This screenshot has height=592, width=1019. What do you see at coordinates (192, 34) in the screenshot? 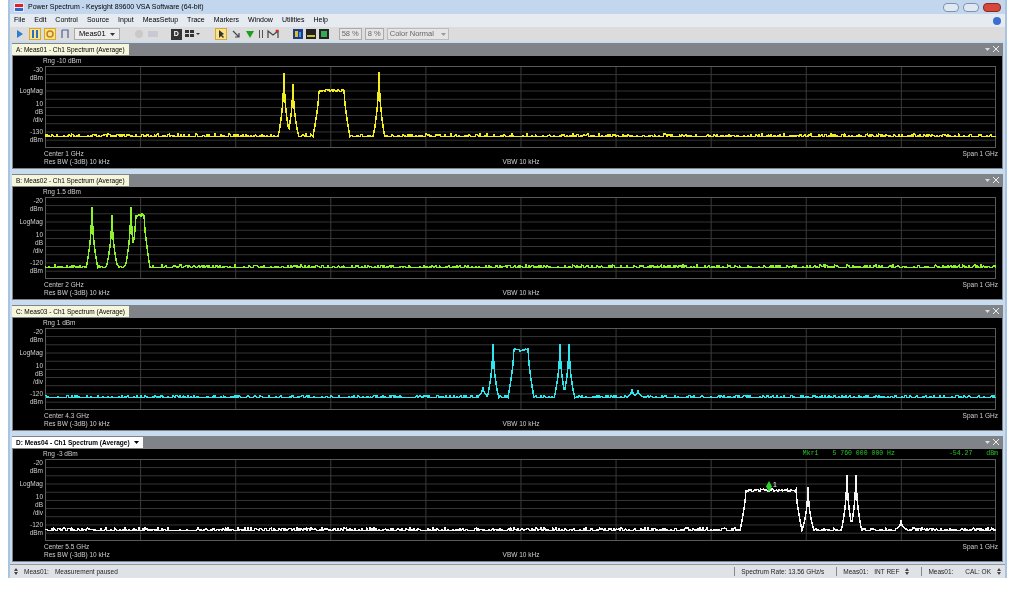
I see `grid-layout-icon` at bounding box center [192, 34].